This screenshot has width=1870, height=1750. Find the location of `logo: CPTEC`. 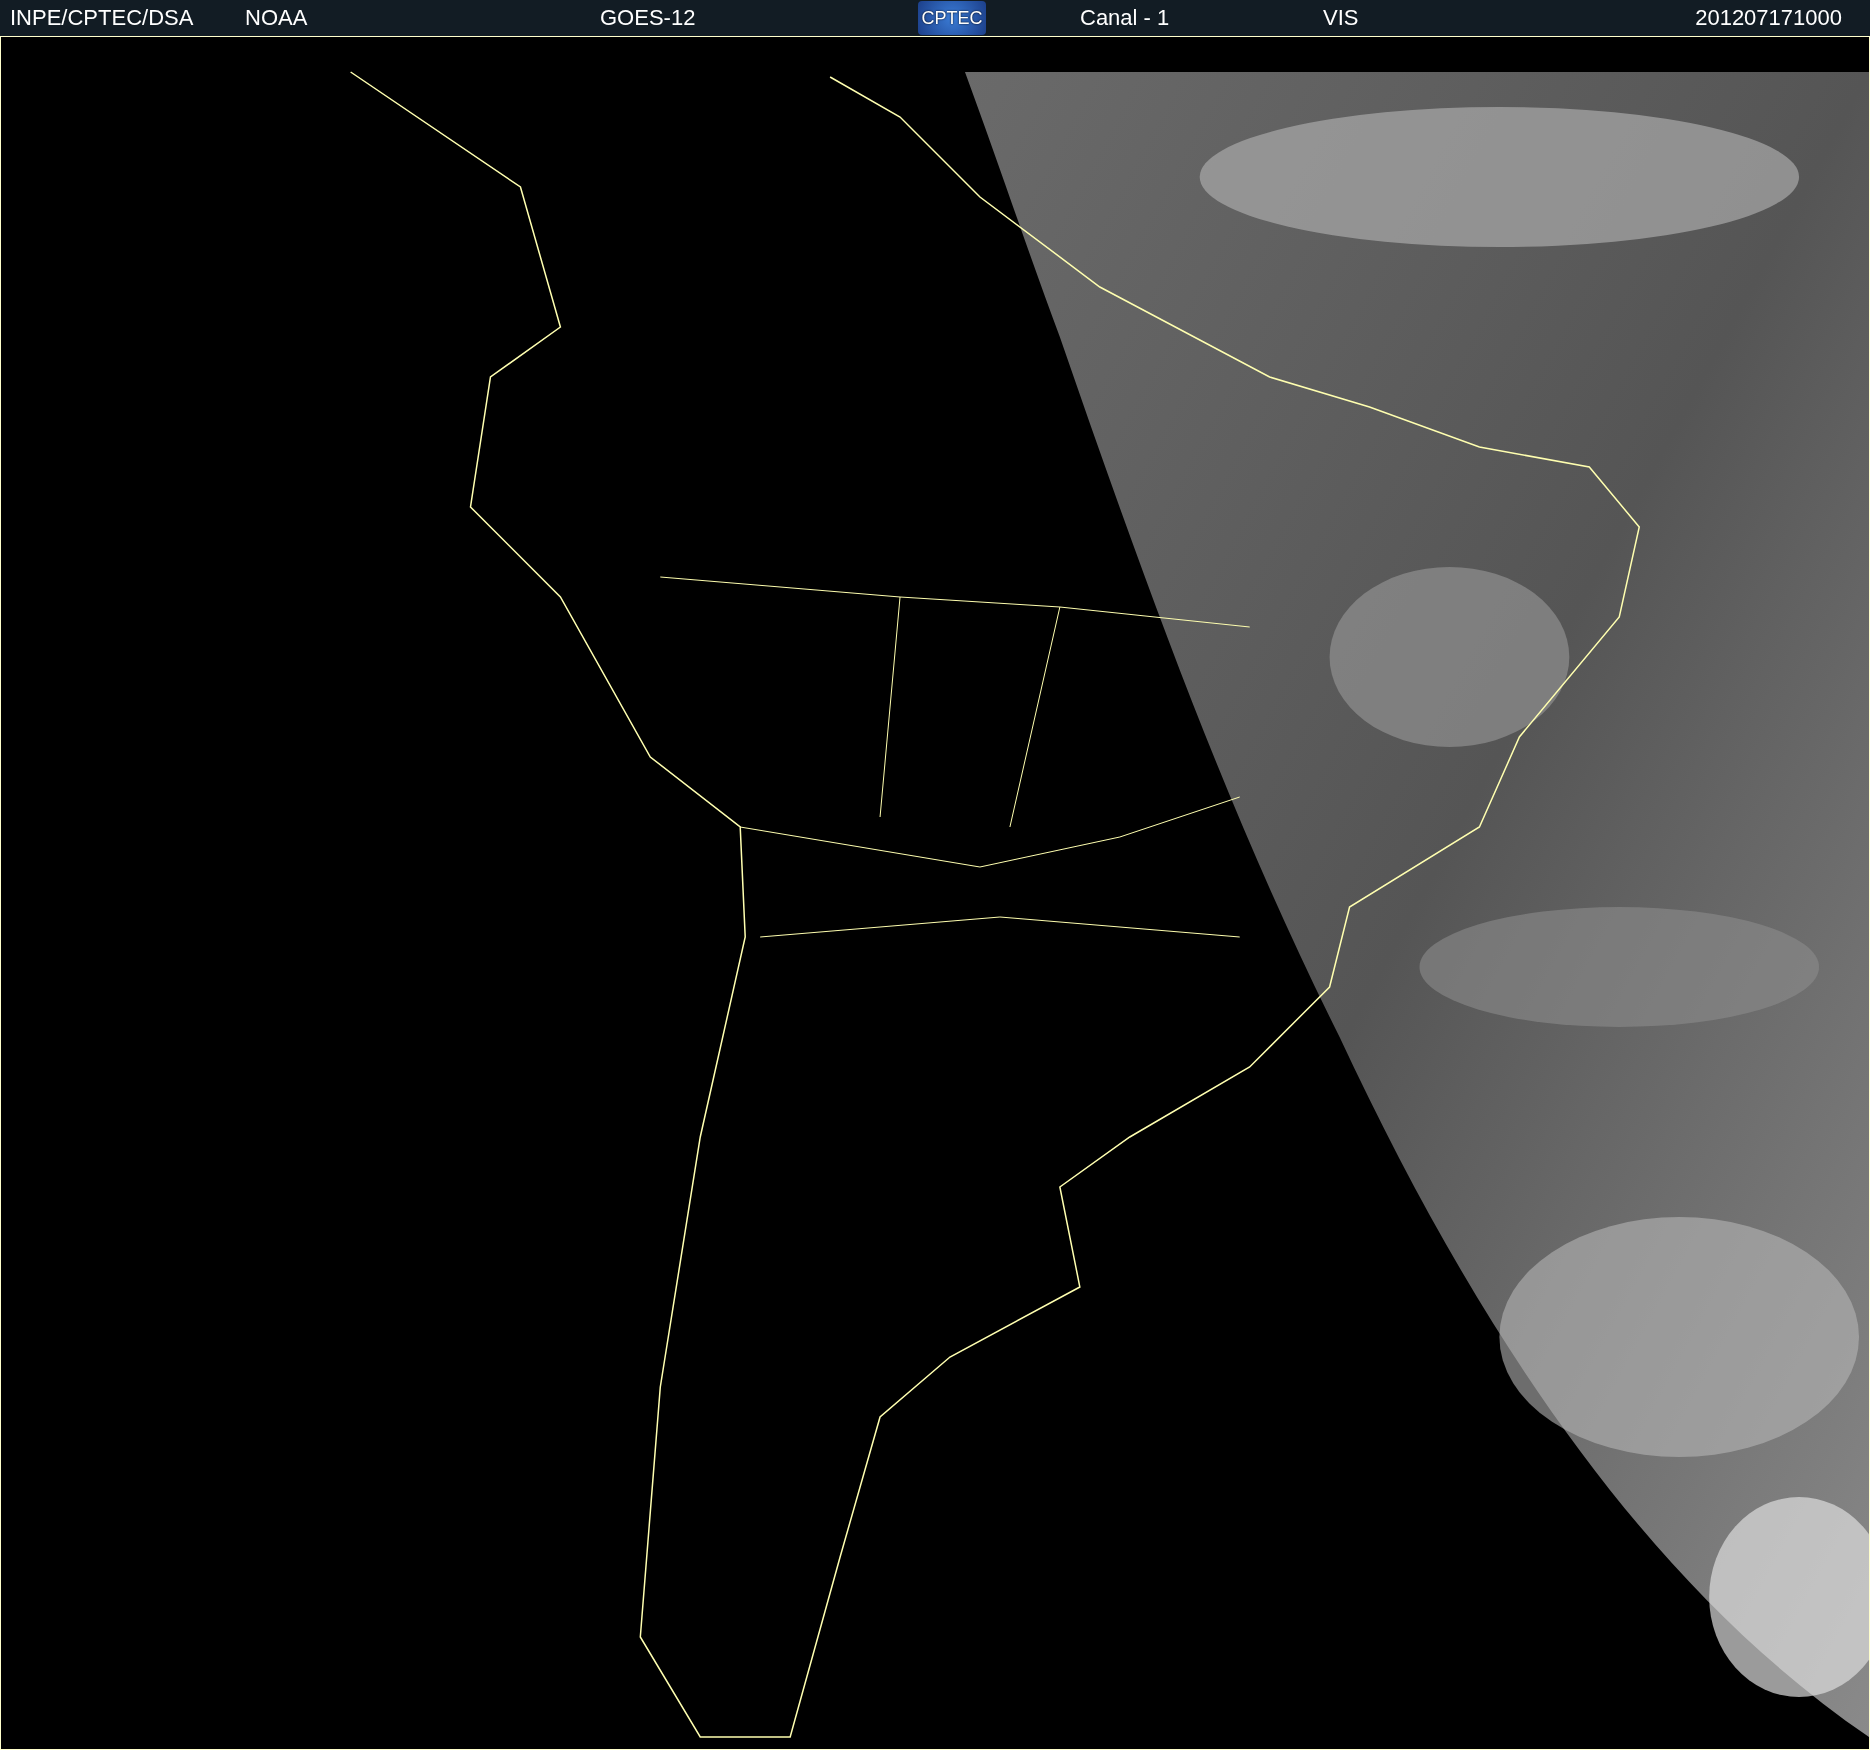

logo: CPTEC is located at coordinates (952, 18).